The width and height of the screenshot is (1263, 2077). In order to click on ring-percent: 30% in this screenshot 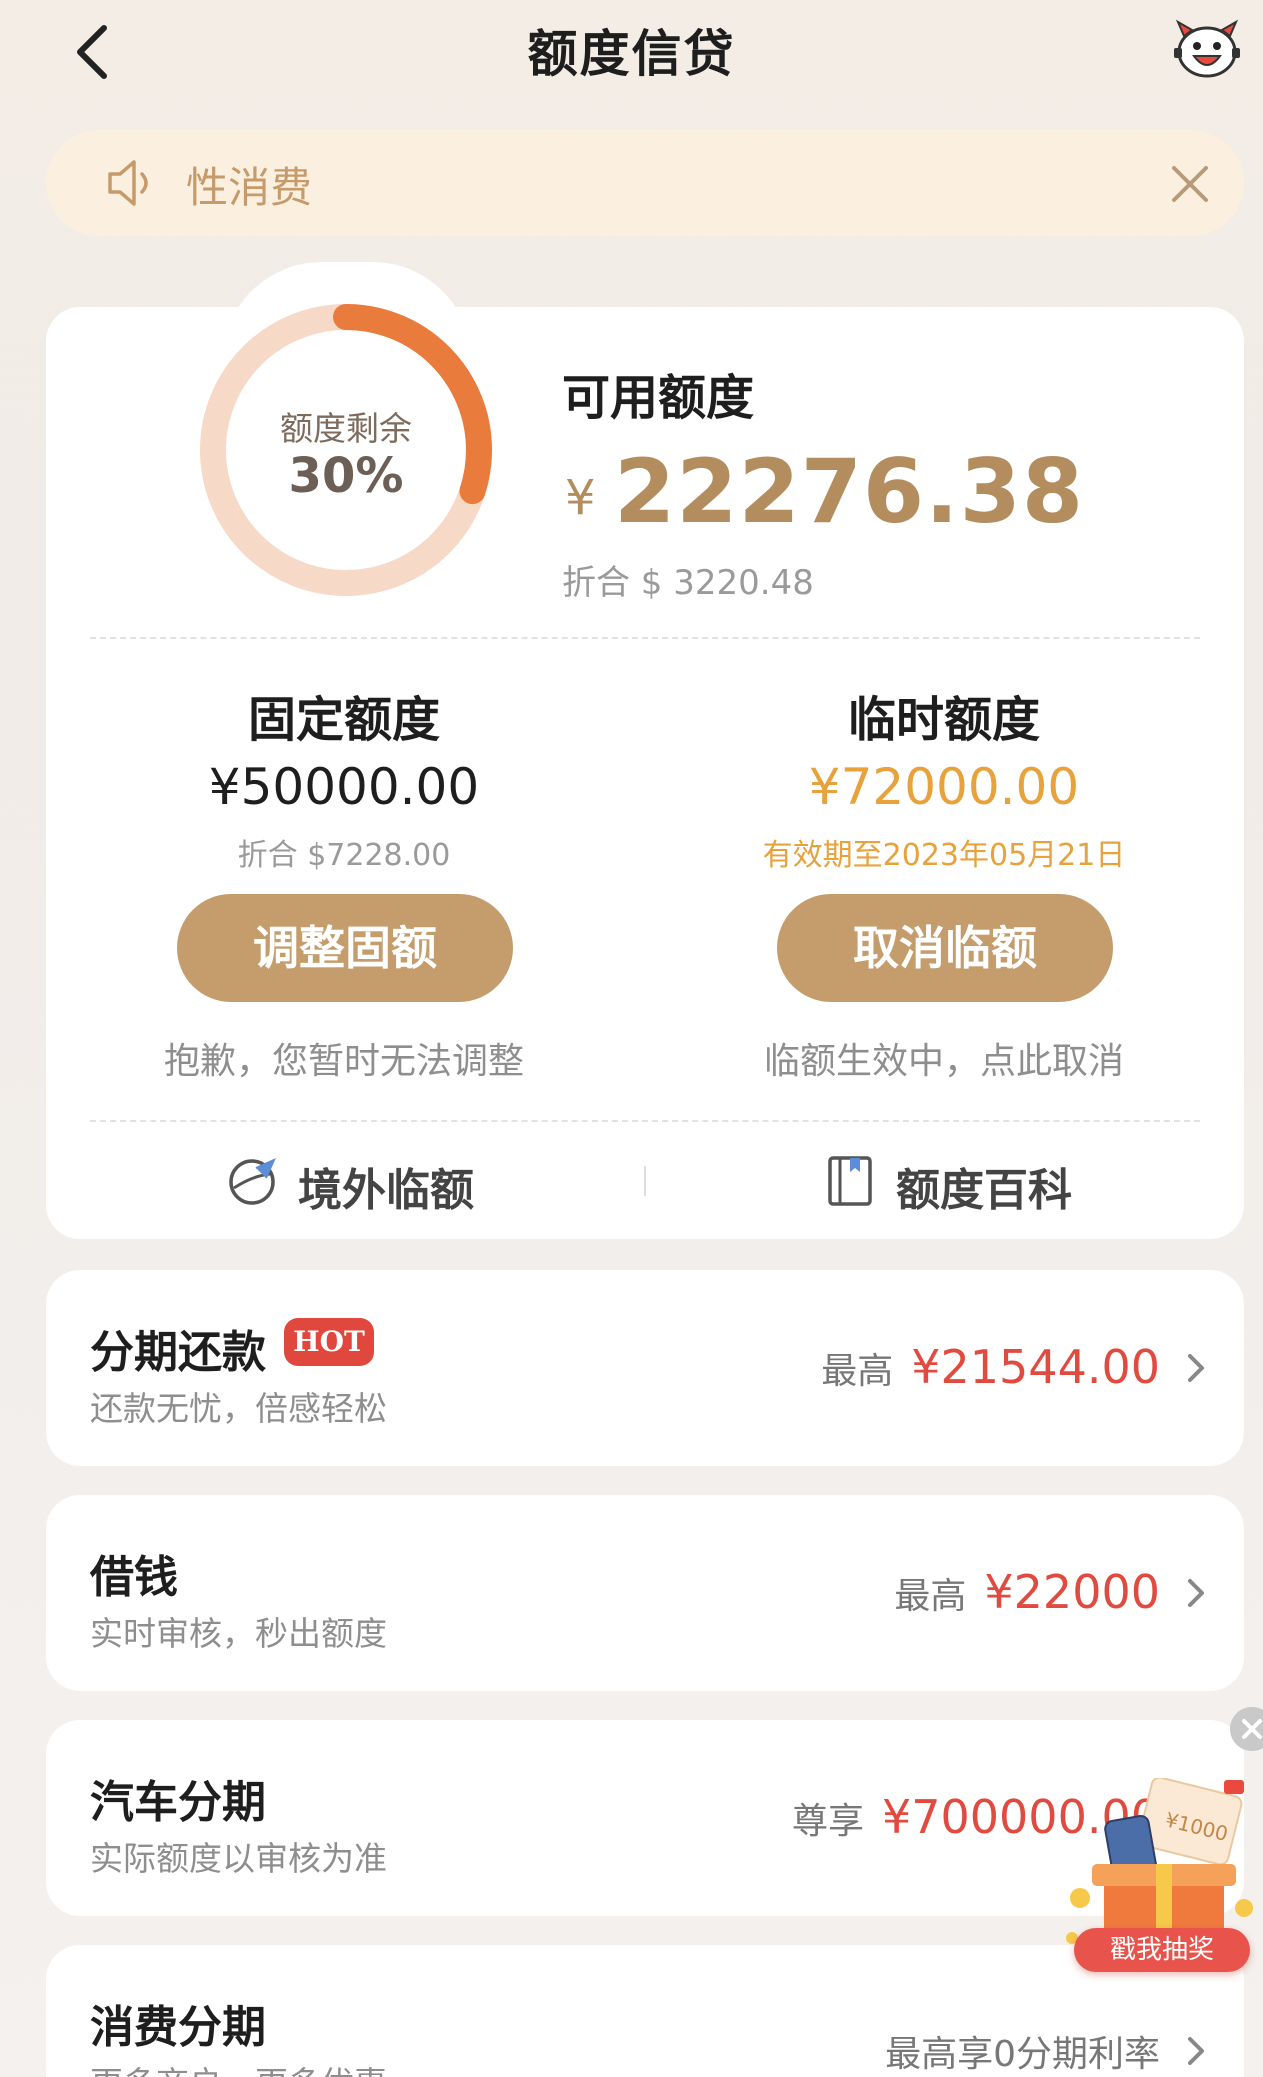, I will do `click(346, 476)`.